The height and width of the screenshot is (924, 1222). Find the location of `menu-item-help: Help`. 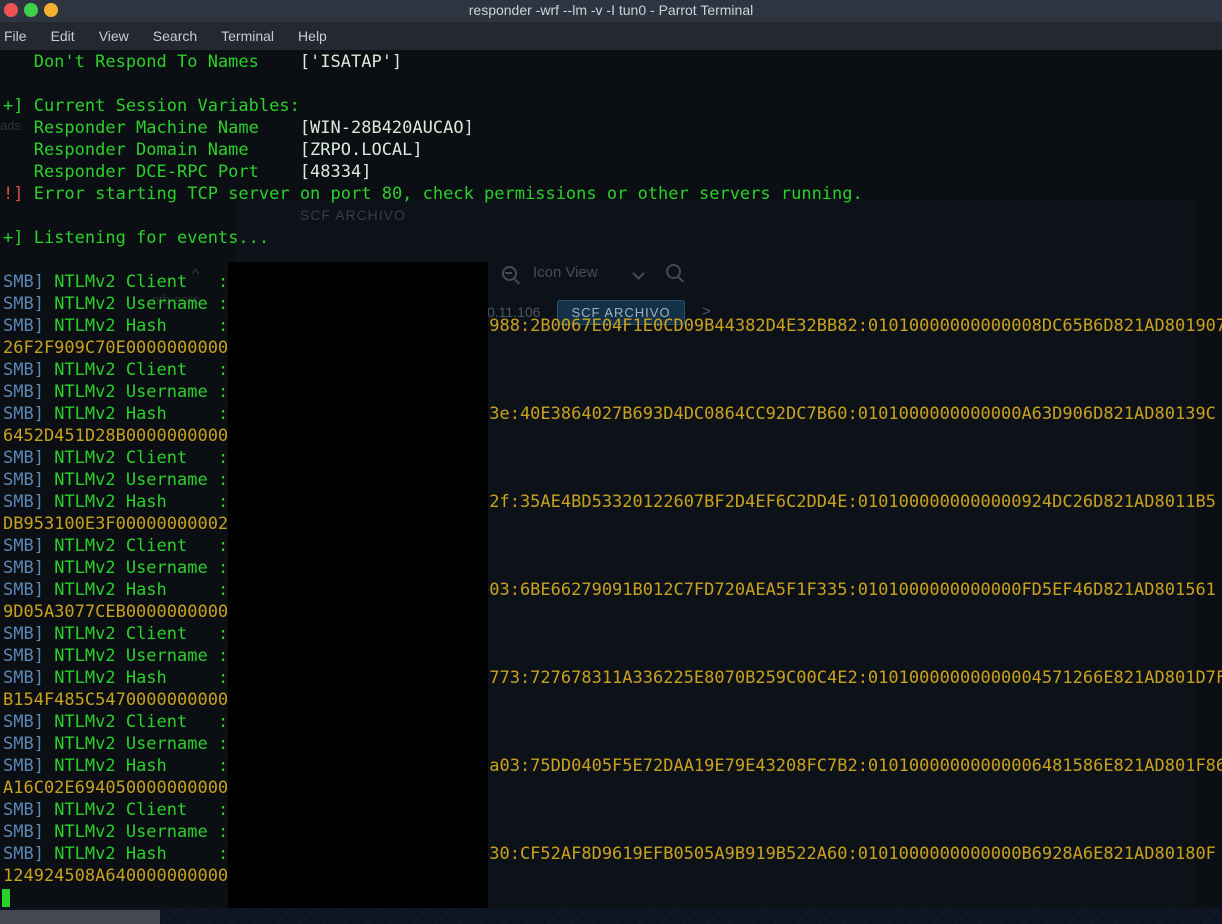

menu-item-help: Help is located at coordinates (312, 36).